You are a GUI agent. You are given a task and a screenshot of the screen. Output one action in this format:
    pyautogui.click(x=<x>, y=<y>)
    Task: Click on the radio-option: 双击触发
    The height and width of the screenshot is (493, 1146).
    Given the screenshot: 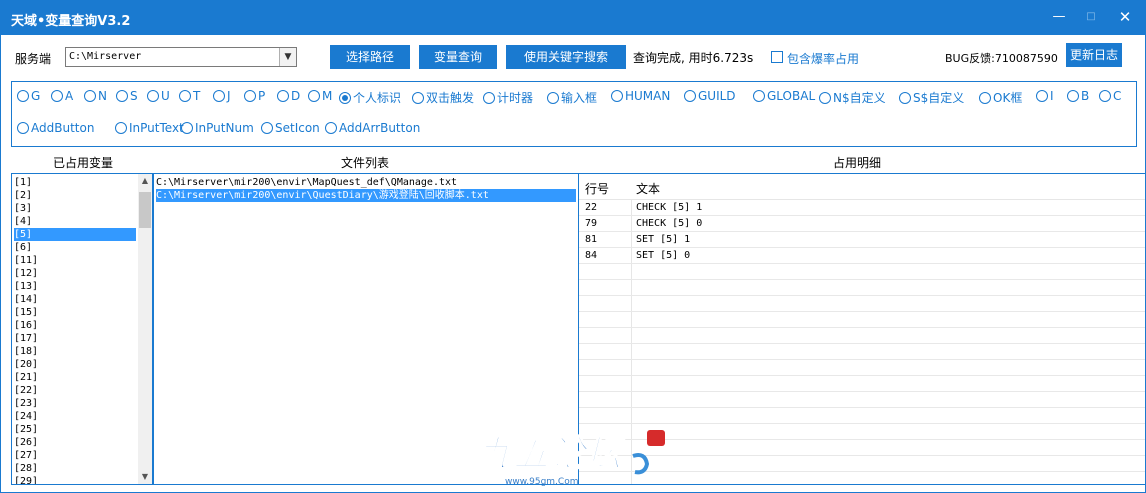 What is the action you would take?
    pyautogui.click(x=443, y=97)
    